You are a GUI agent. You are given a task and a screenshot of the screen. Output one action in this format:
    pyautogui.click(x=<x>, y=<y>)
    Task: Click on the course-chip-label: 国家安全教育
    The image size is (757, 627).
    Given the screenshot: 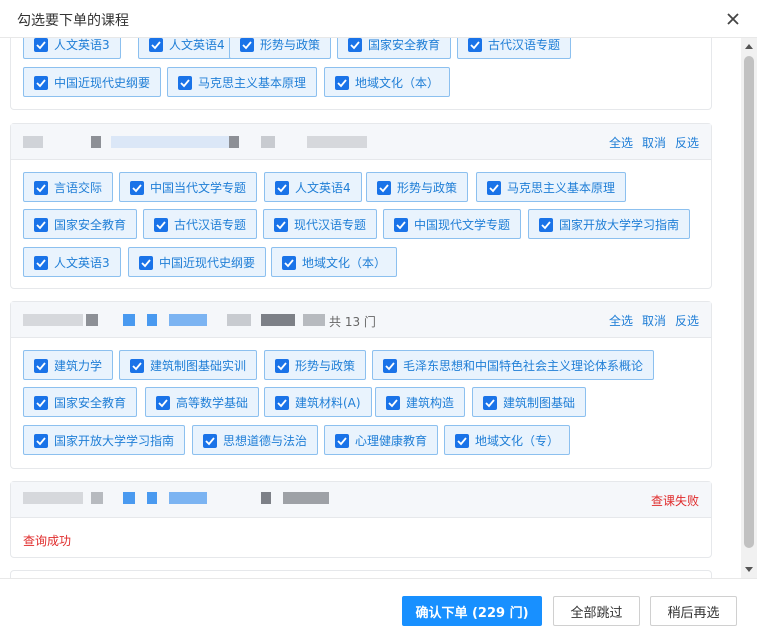 What is the action you would take?
    pyautogui.click(x=90, y=224)
    